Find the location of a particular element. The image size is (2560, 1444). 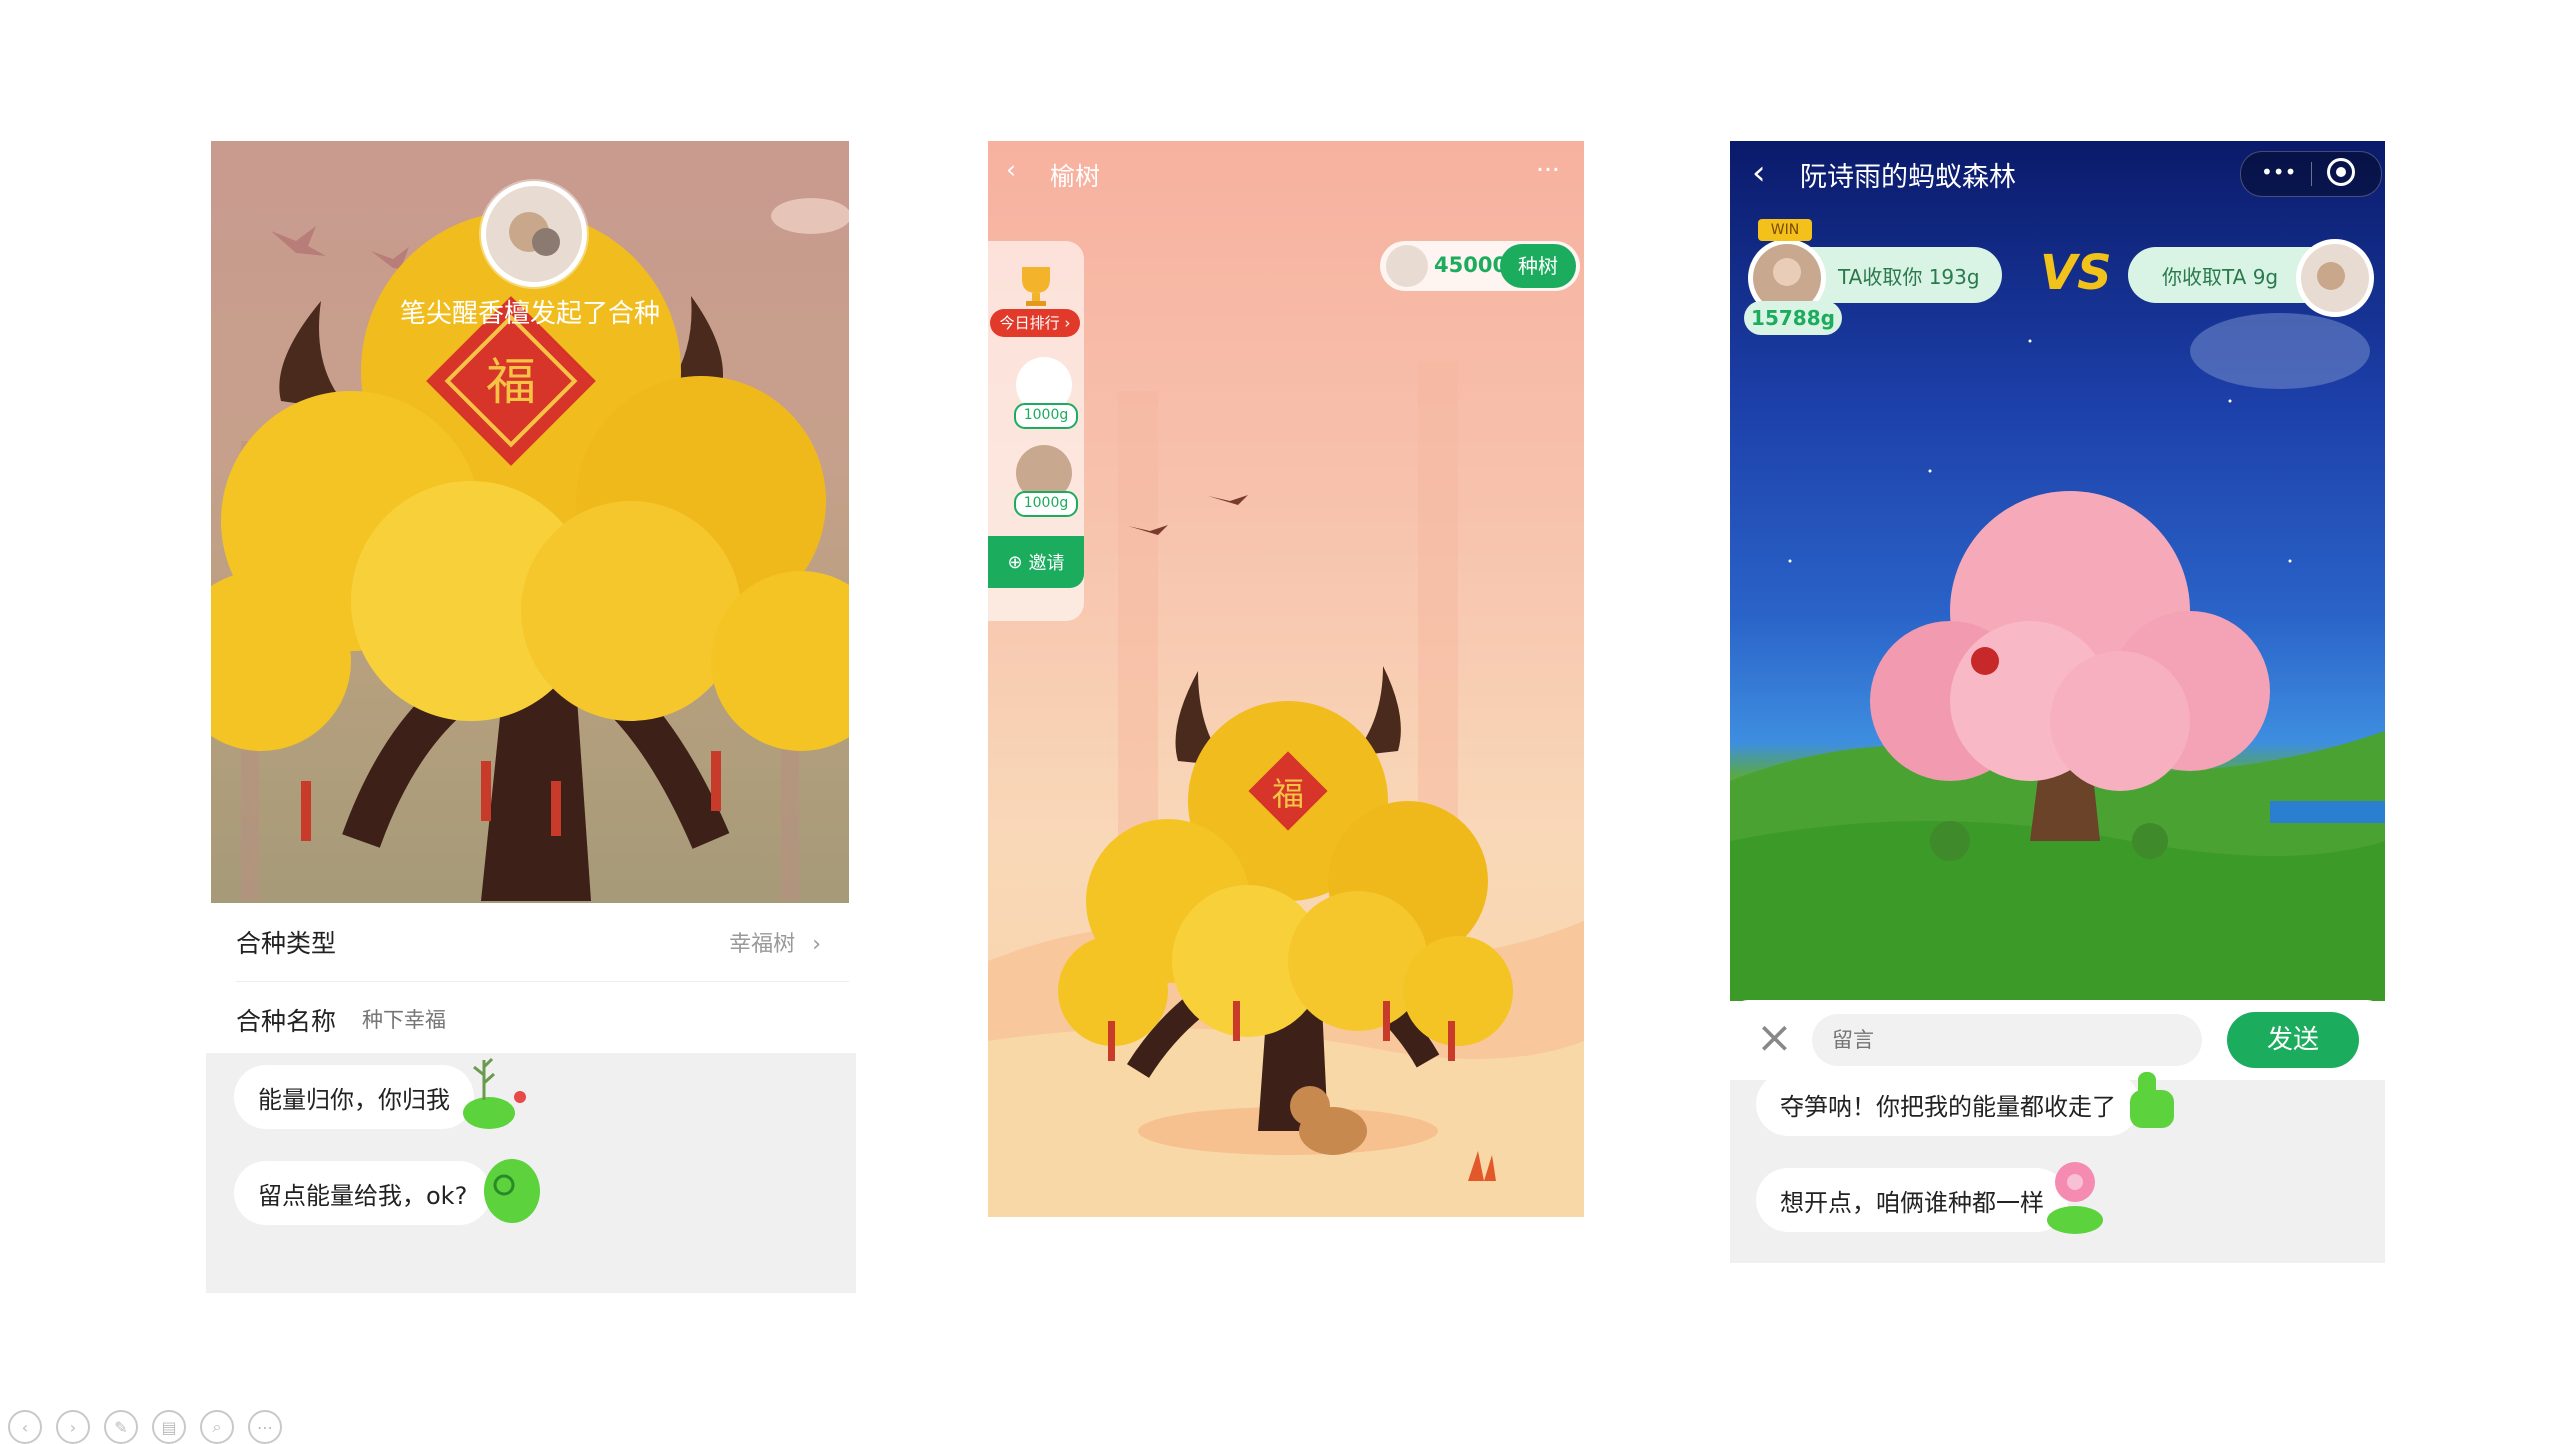

page-title: 阮诗雨的蚂蚁森林 is located at coordinates (1908, 177).